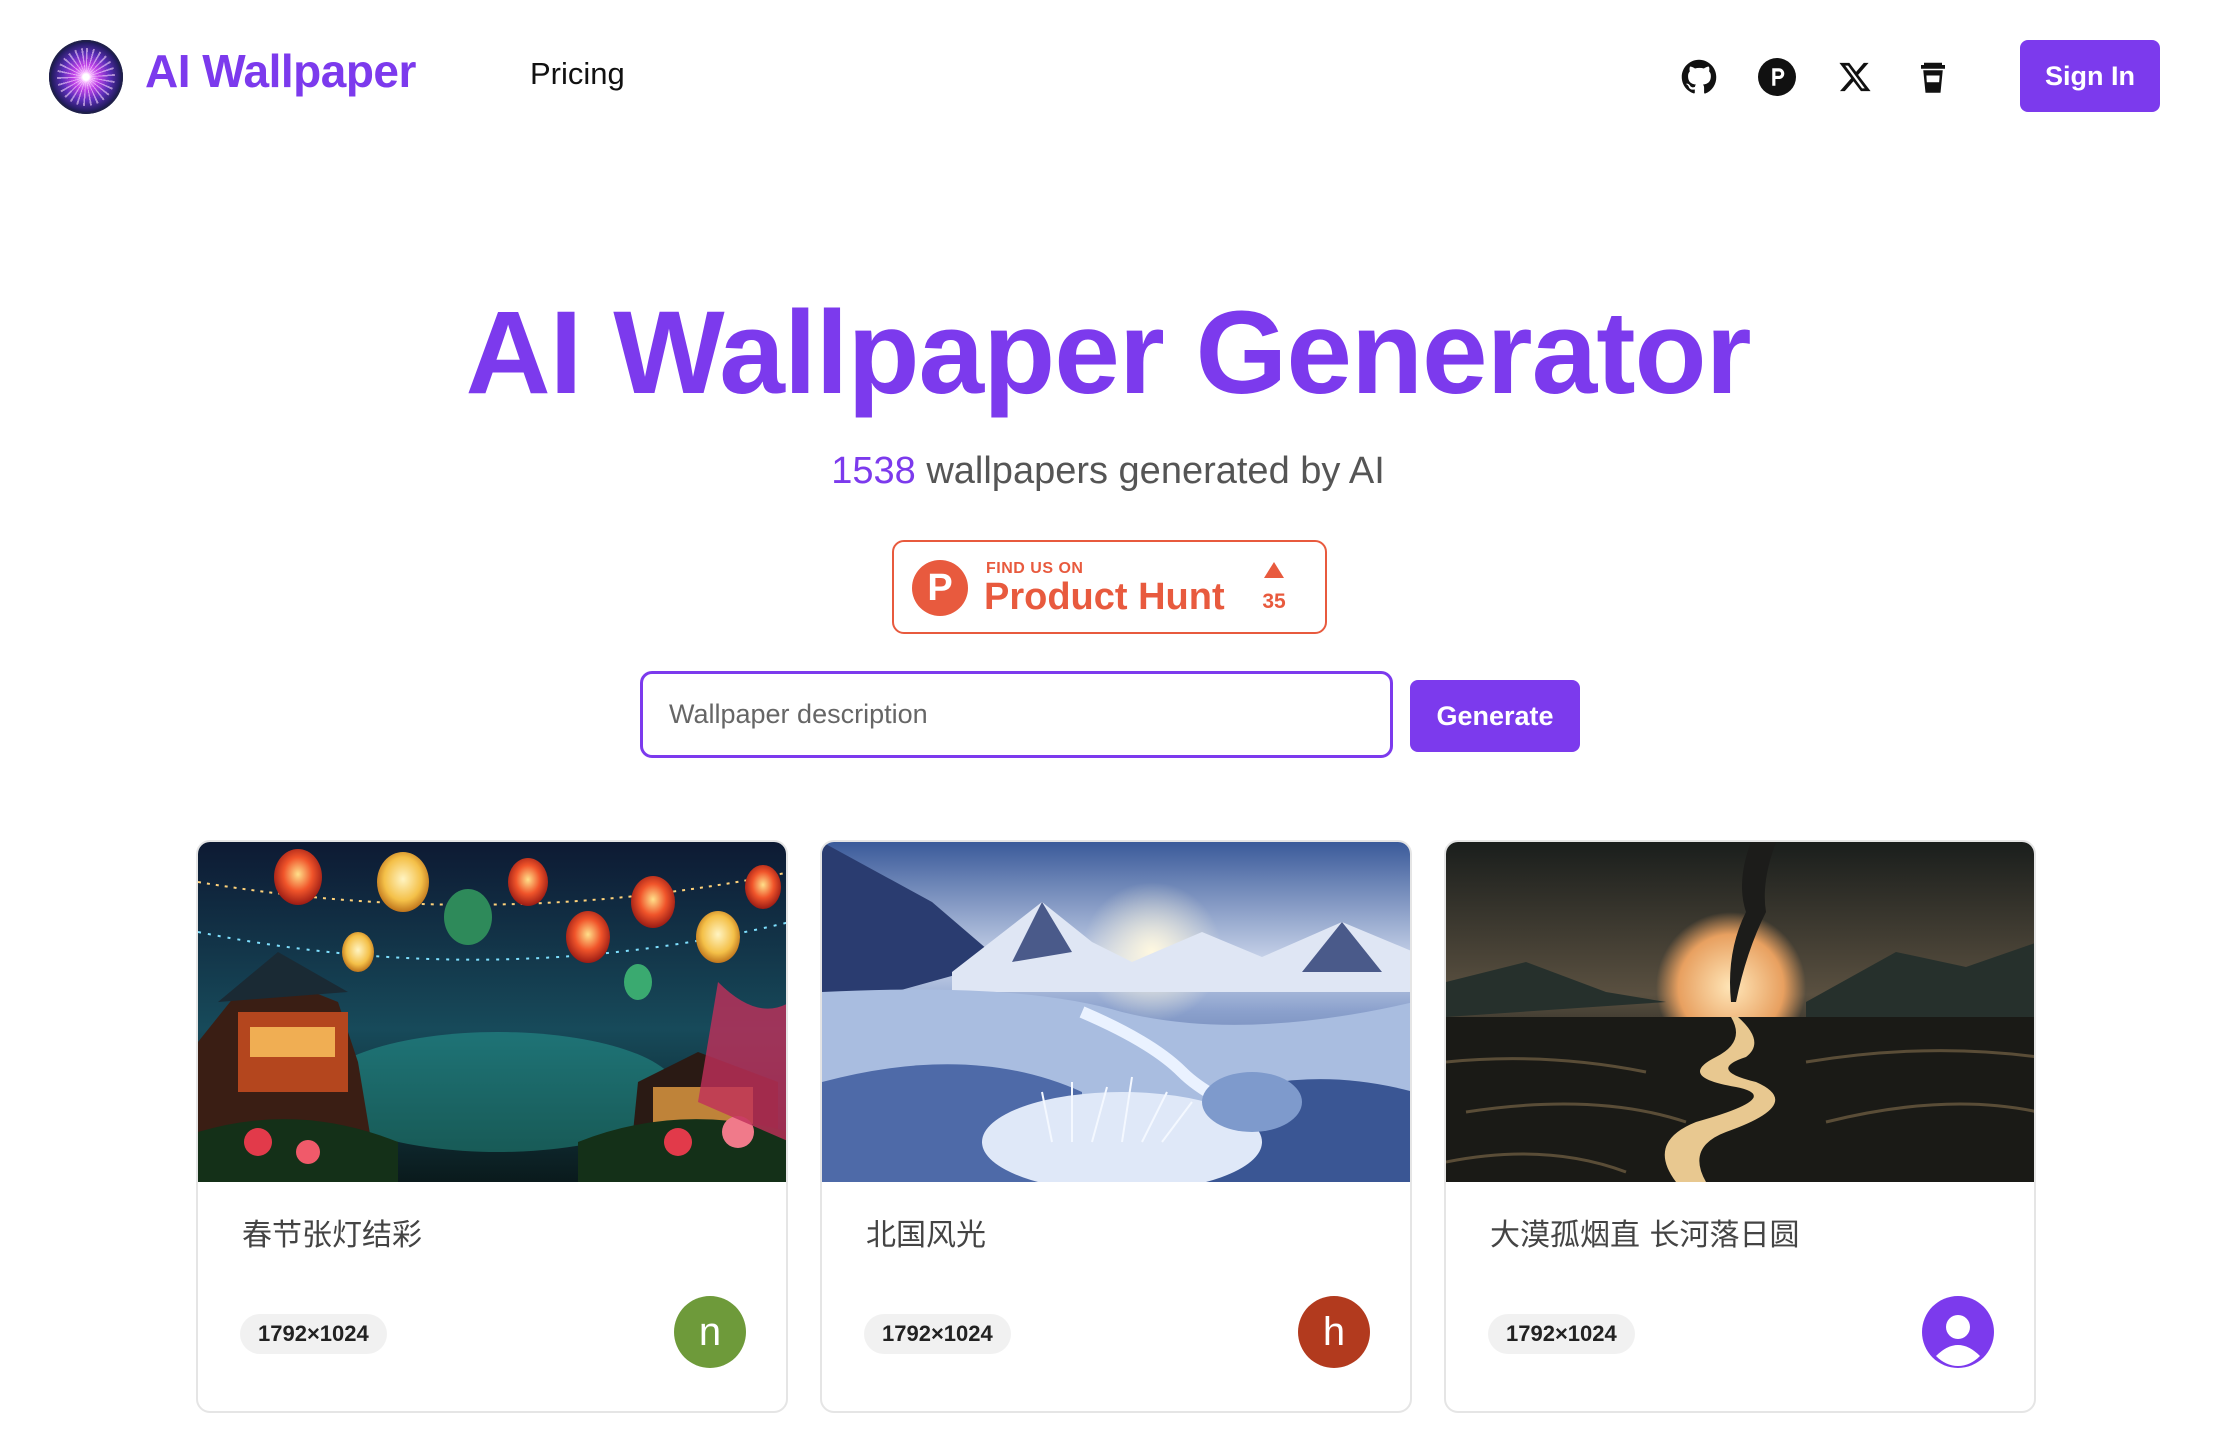 Image resolution: width=2216 pixels, height=1440 pixels. I want to click on page-title: AI Wallpaper Generator, so click(1108, 353).